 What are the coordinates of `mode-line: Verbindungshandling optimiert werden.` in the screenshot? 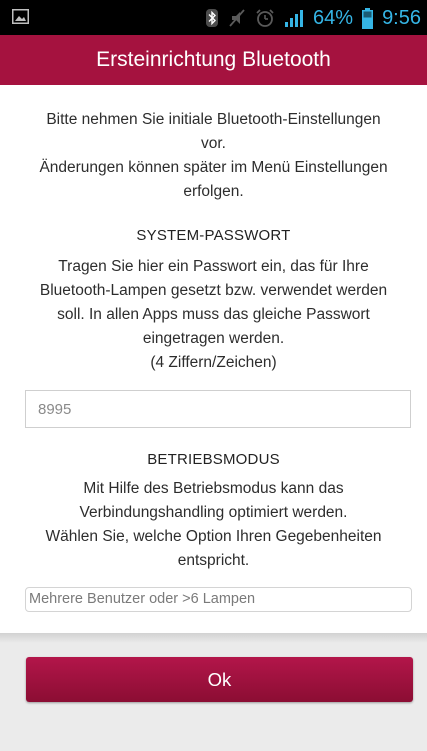 It's located at (213, 512).